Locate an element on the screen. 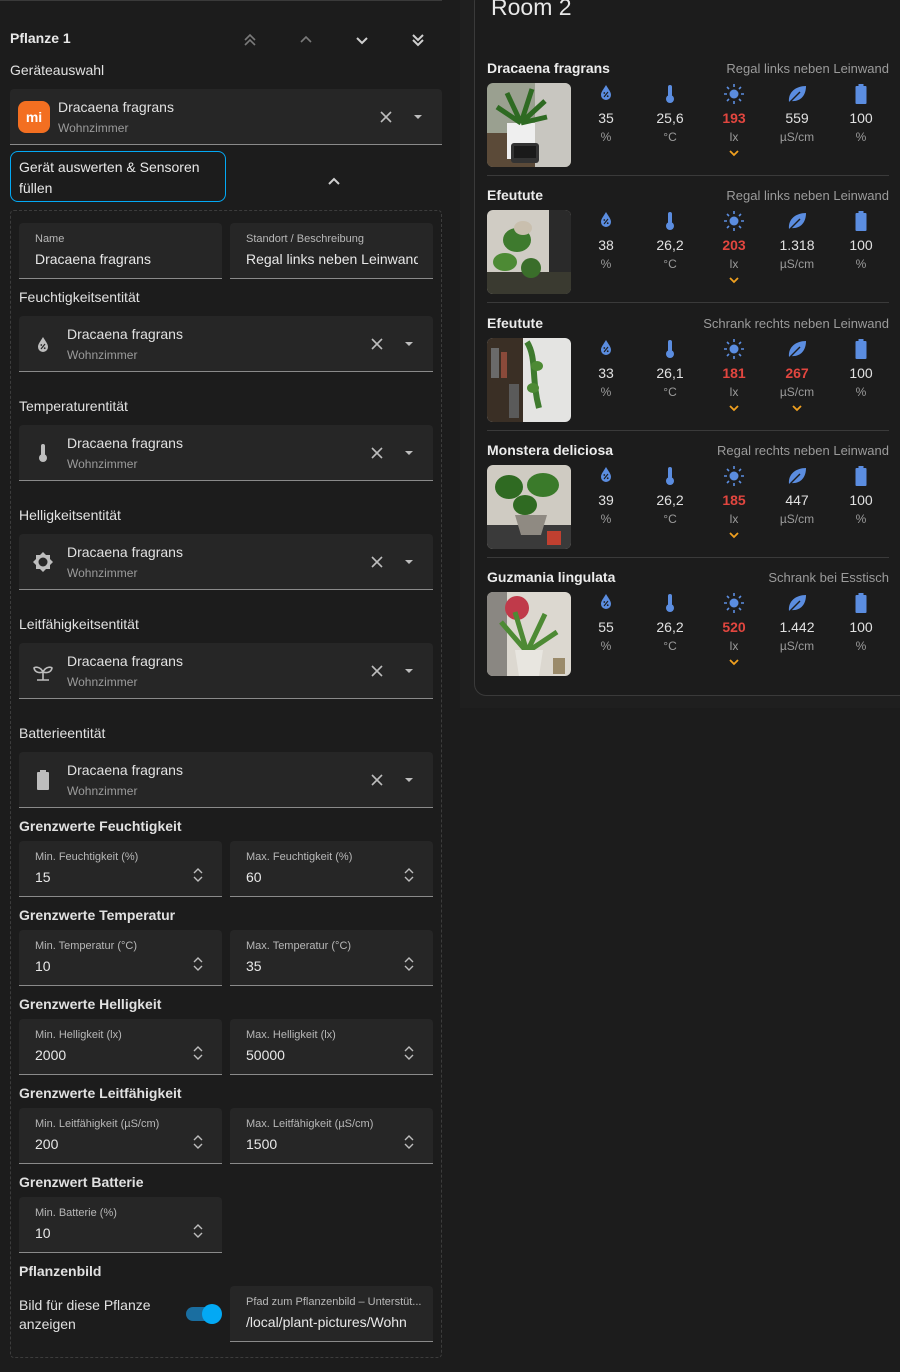 The image size is (900, 1372). clear-battery-button is located at coordinates (377, 780).